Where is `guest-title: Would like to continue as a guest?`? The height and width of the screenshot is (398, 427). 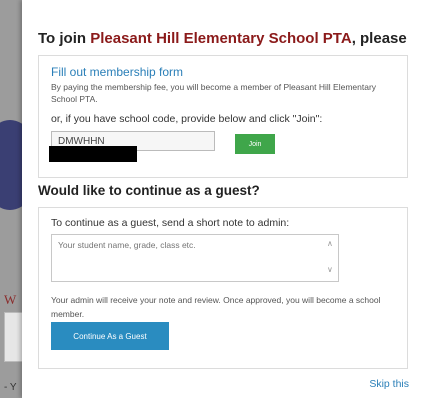
guest-title: Would like to continue as a guest? is located at coordinates (149, 190).